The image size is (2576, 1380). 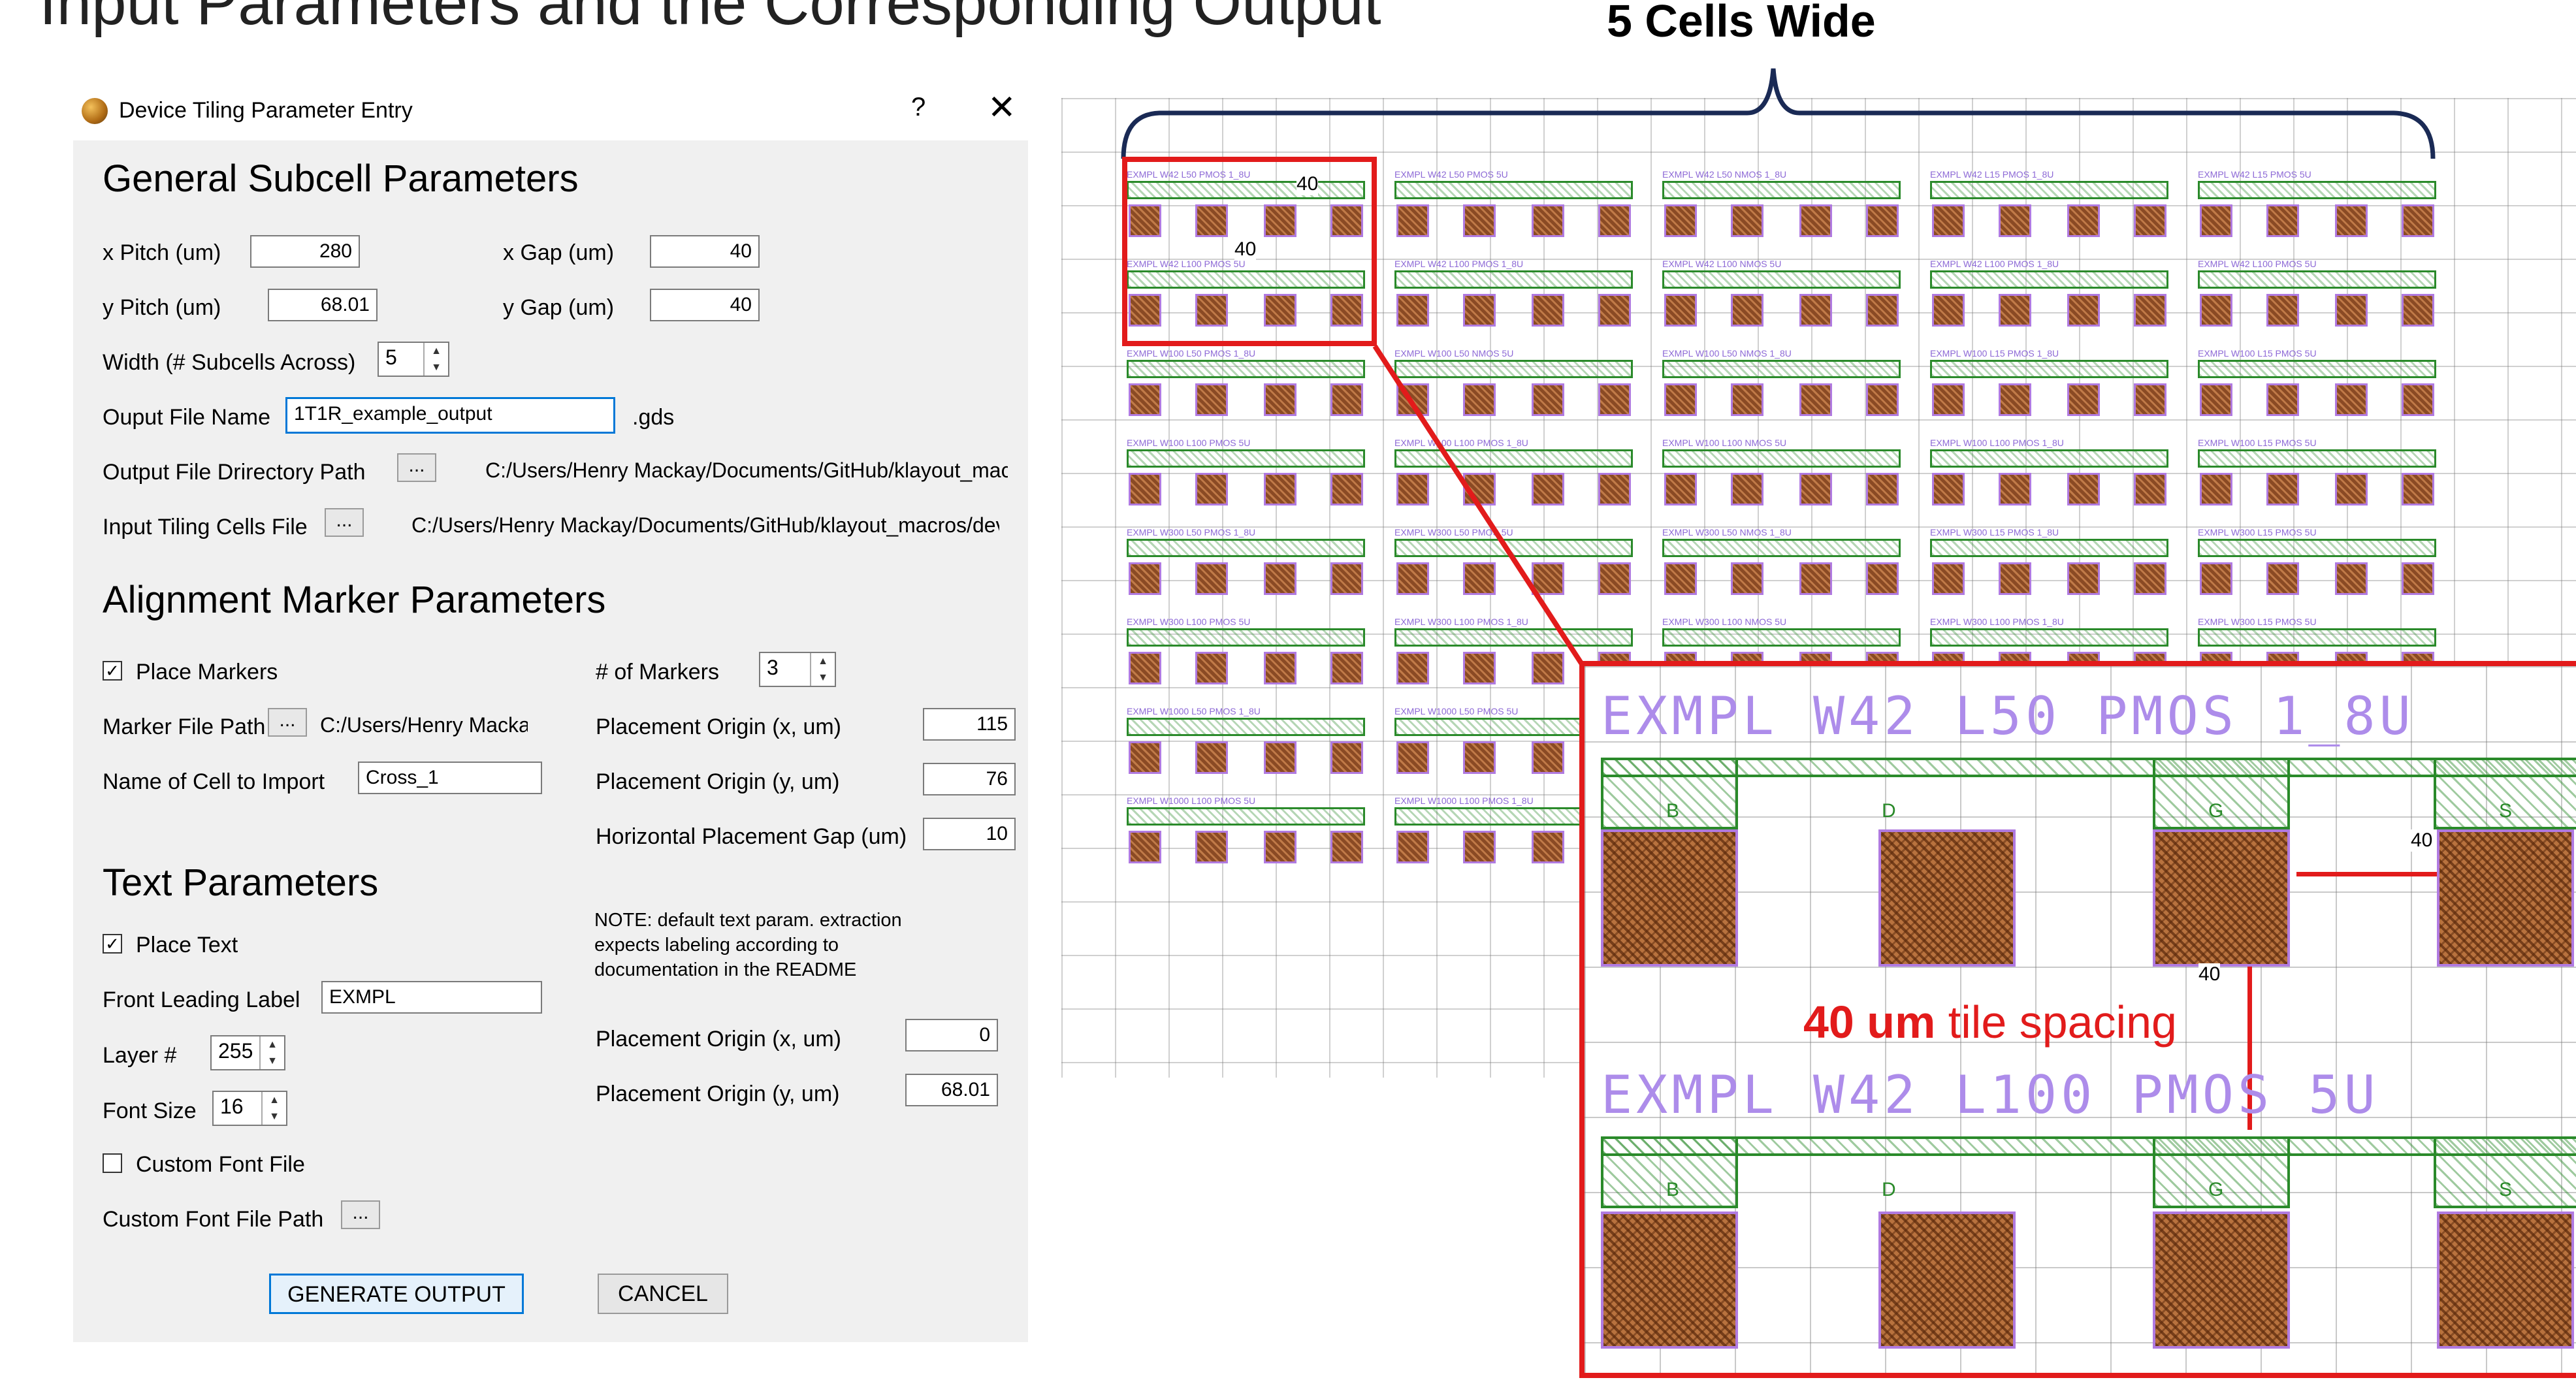 What do you see at coordinates (305, 251) in the screenshot?
I see `x-pitch-input: 280` at bounding box center [305, 251].